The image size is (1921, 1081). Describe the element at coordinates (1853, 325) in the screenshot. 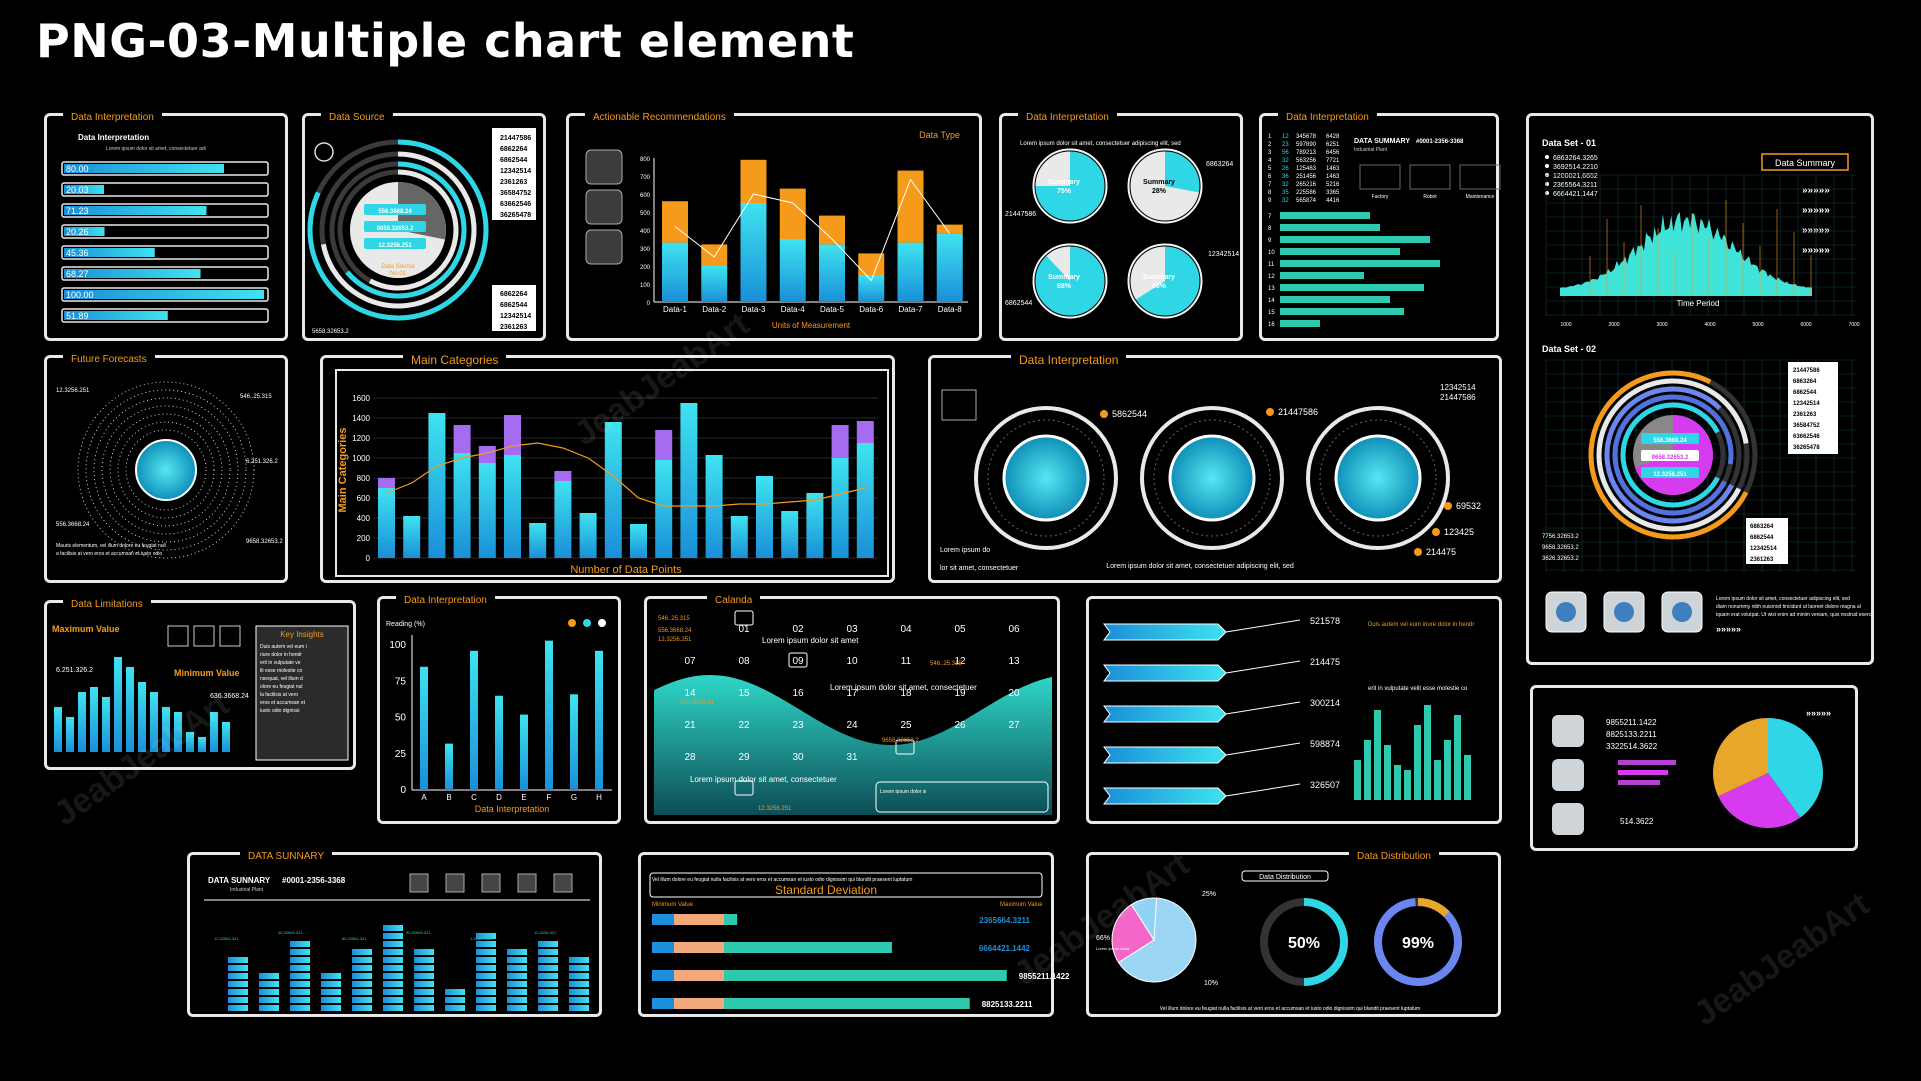

I see `x-tick: 7000` at that location.